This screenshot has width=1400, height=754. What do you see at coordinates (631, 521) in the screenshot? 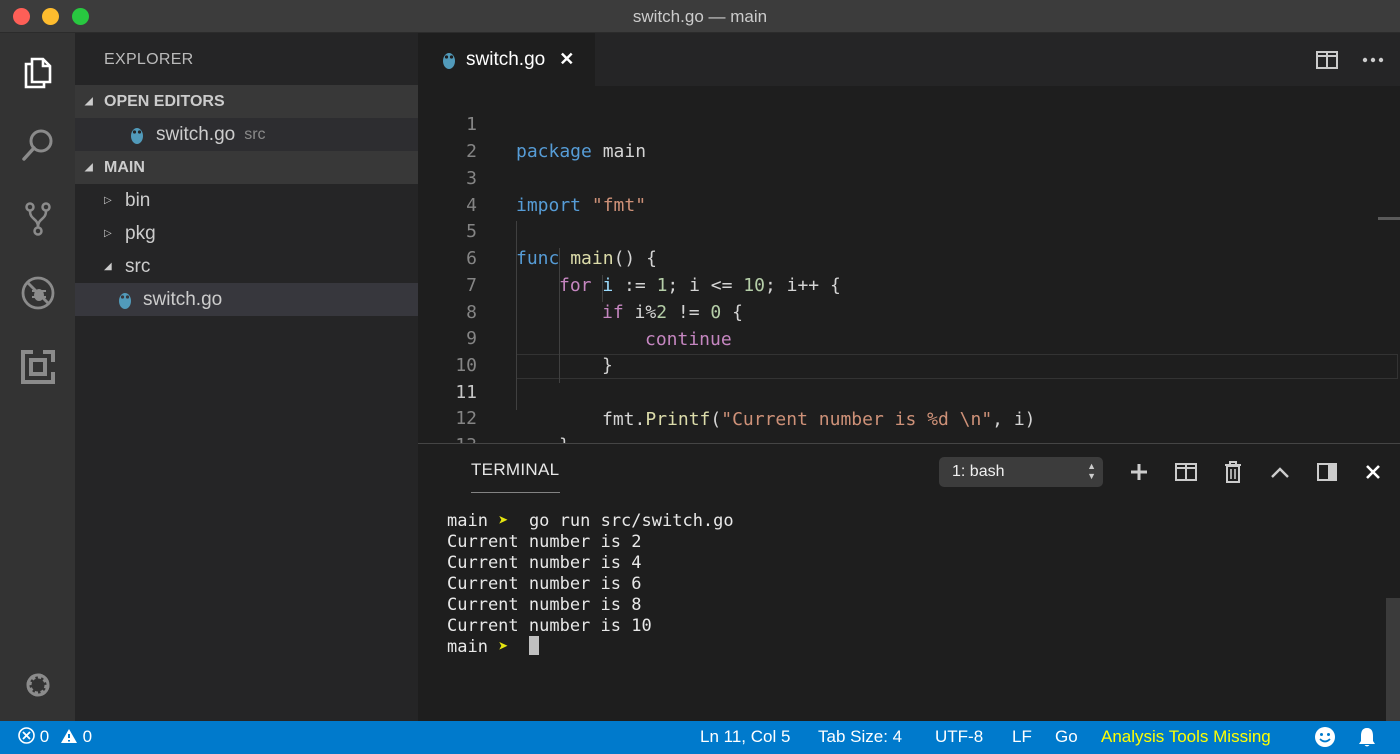
I see `terminal-command: go run src/switch.go` at bounding box center [631, 521].